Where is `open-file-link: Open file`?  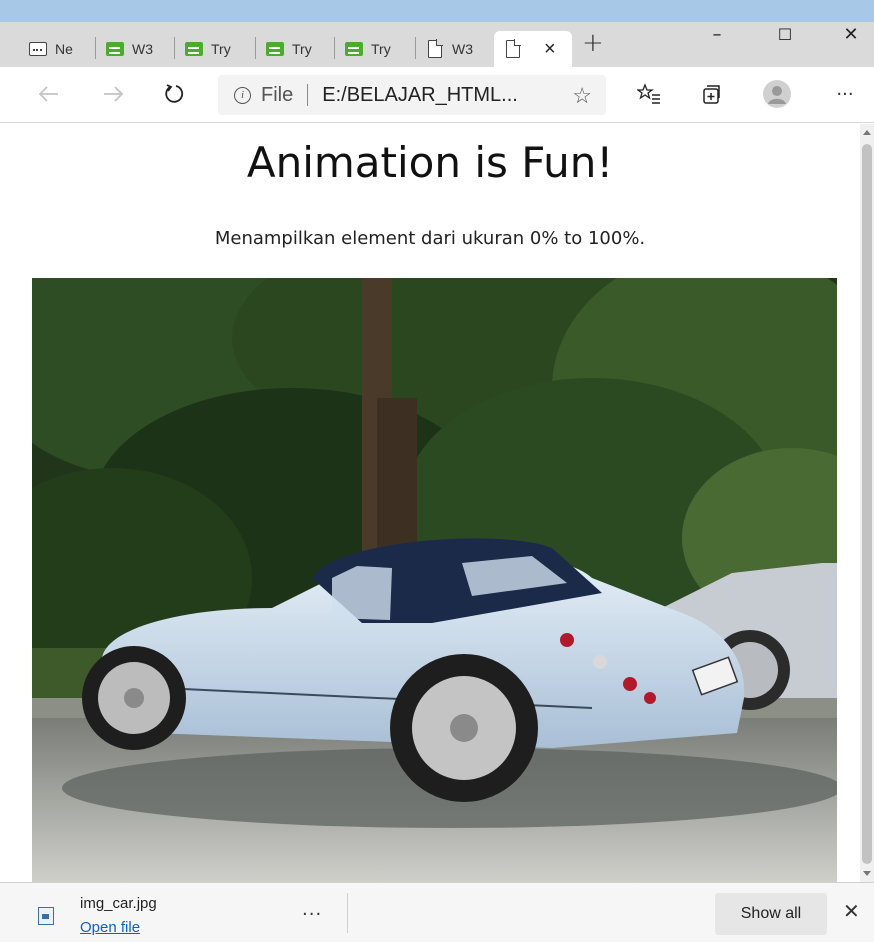
open-file-link: Open file is located at coordinates (110, 927).